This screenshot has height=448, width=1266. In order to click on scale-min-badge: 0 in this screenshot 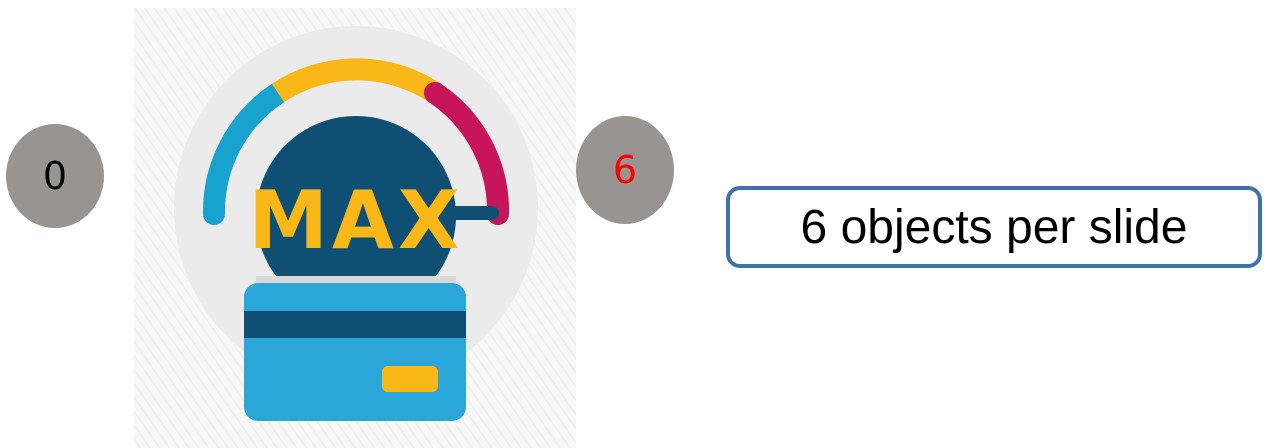, I will do `click(55, 176)`.